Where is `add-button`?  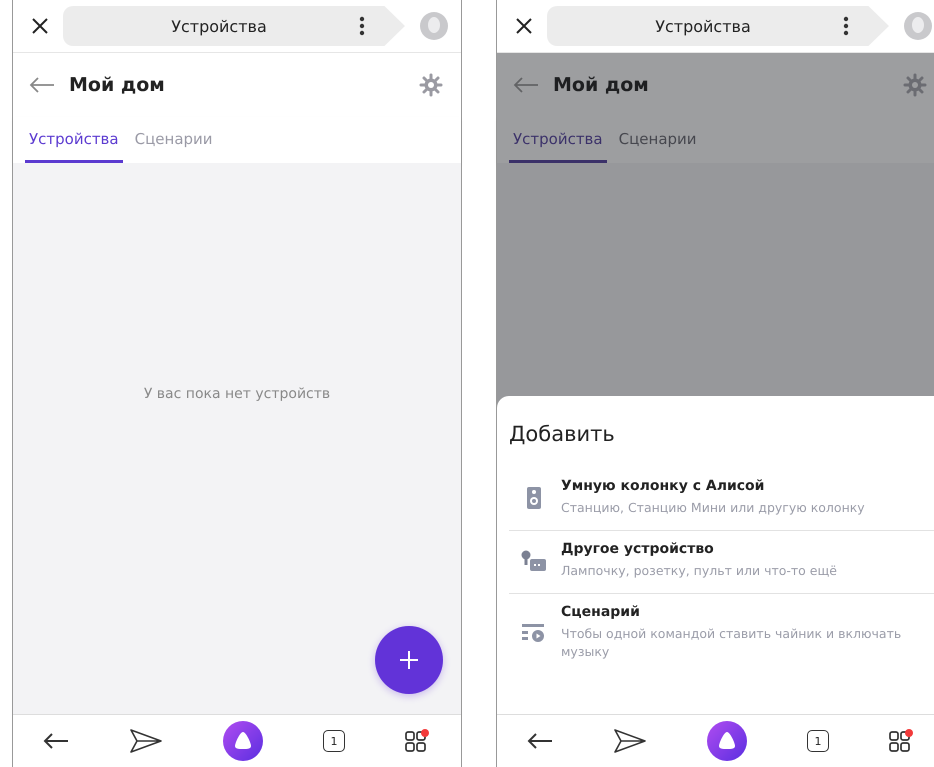 add-button is located at coordinates (409, 660).